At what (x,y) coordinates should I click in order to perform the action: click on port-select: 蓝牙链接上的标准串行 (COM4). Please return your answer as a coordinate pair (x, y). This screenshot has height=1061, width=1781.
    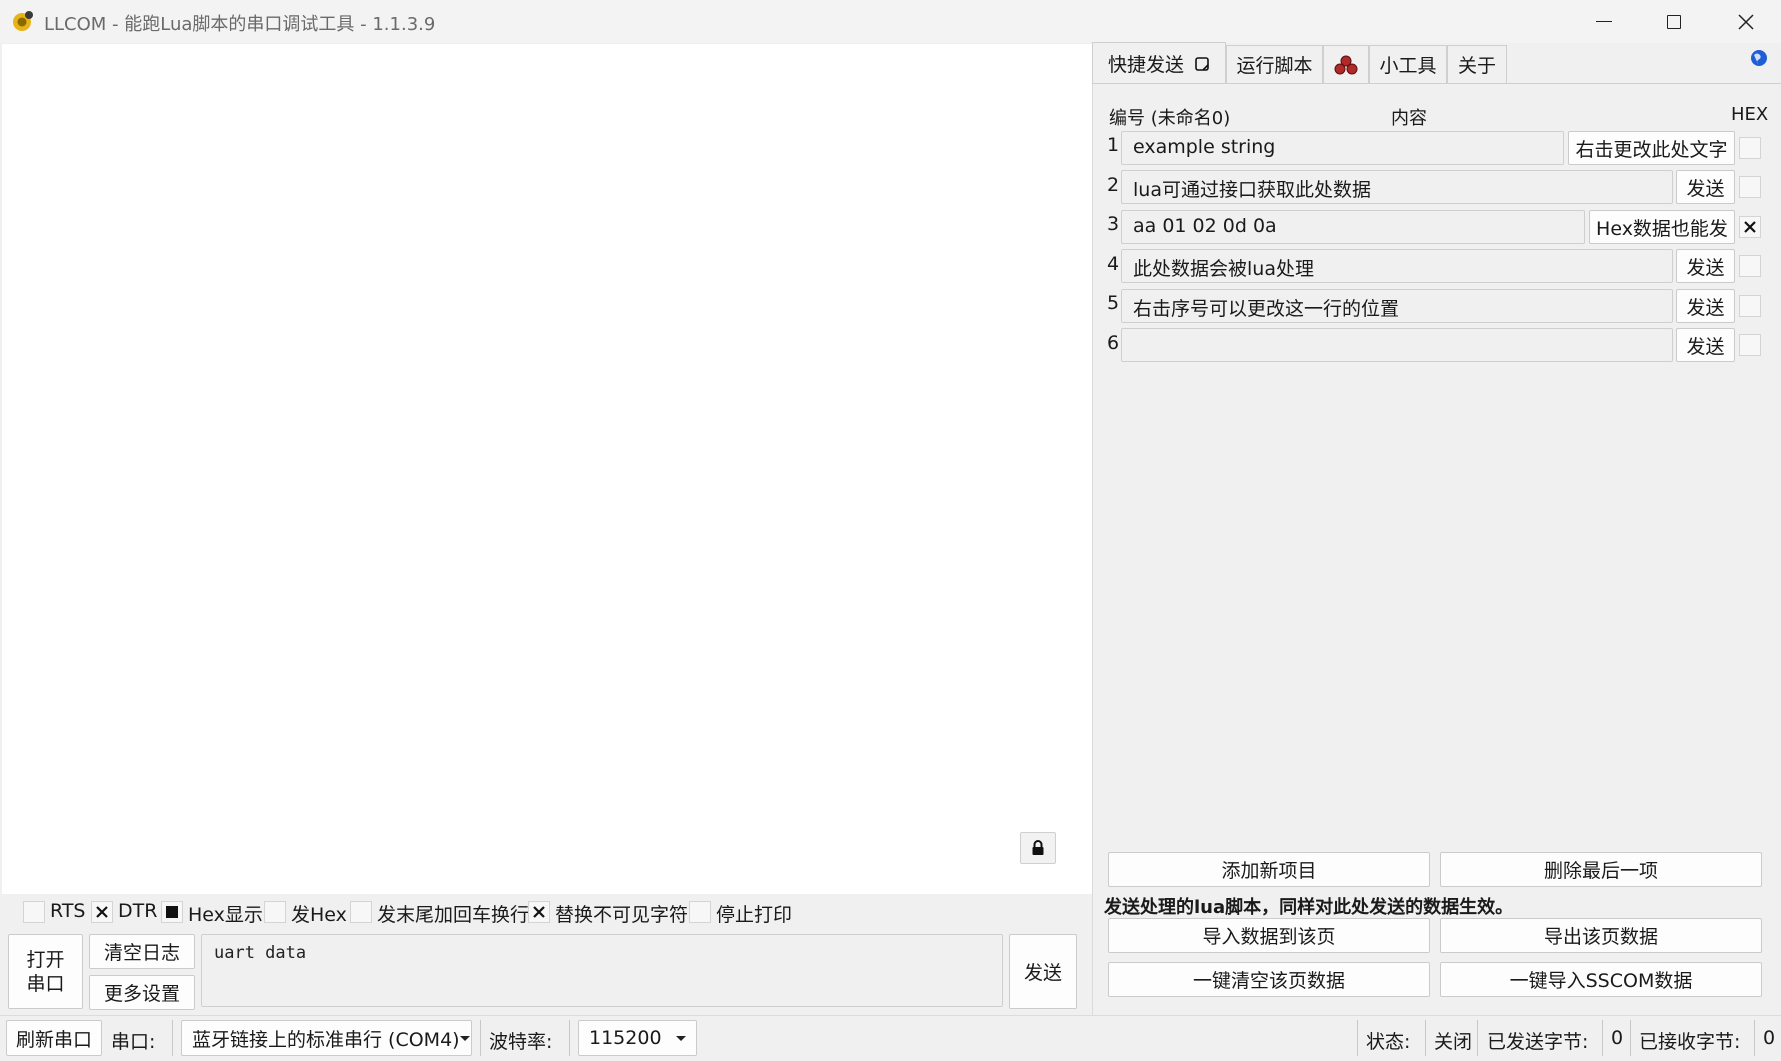
    Looking at the image, I should click on (326, 1038).